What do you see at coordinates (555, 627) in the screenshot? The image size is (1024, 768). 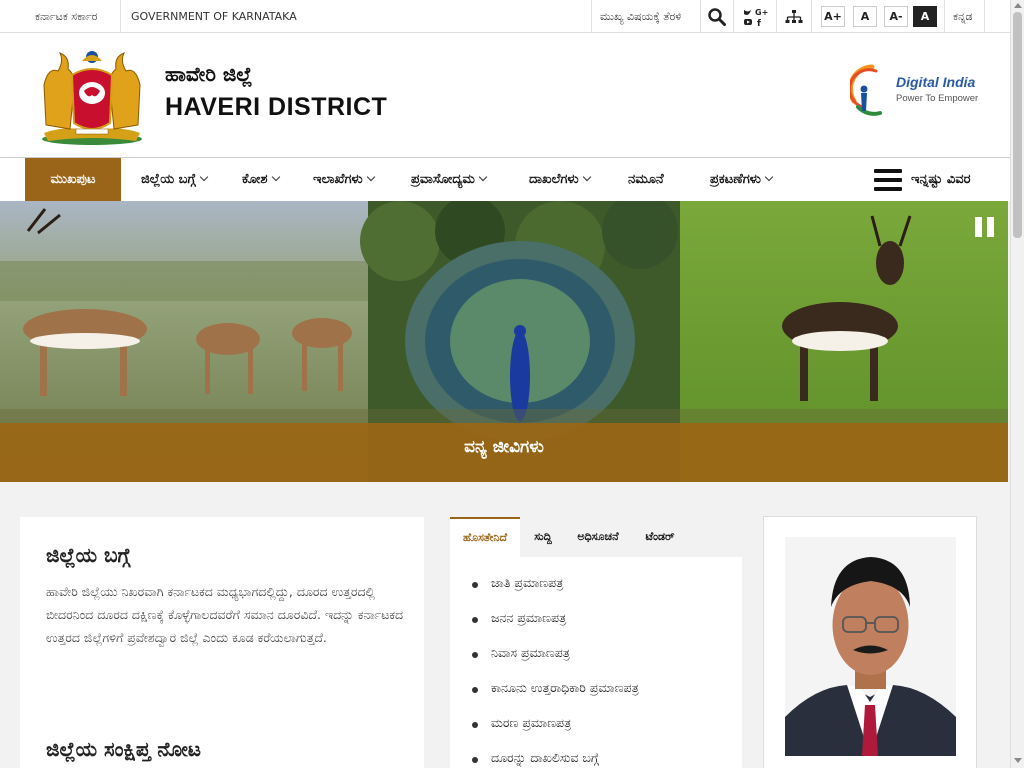 I see `list-item: ಜನನ ಪ್ರಮಾಣಪತ್ರ` at bounding box center [555, 627].